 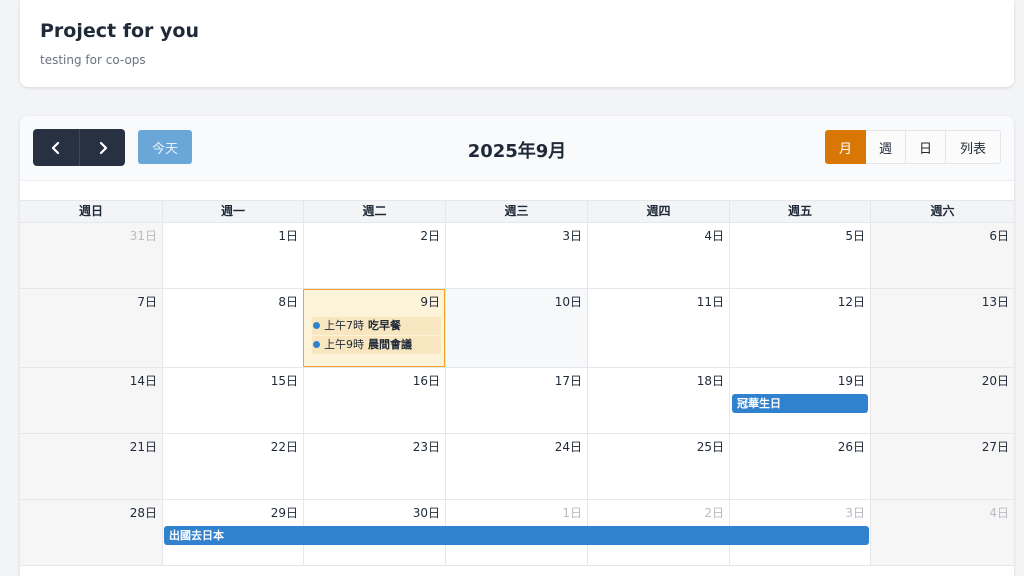 I want to click on day-number: 13日, so click(x=995, y=302).